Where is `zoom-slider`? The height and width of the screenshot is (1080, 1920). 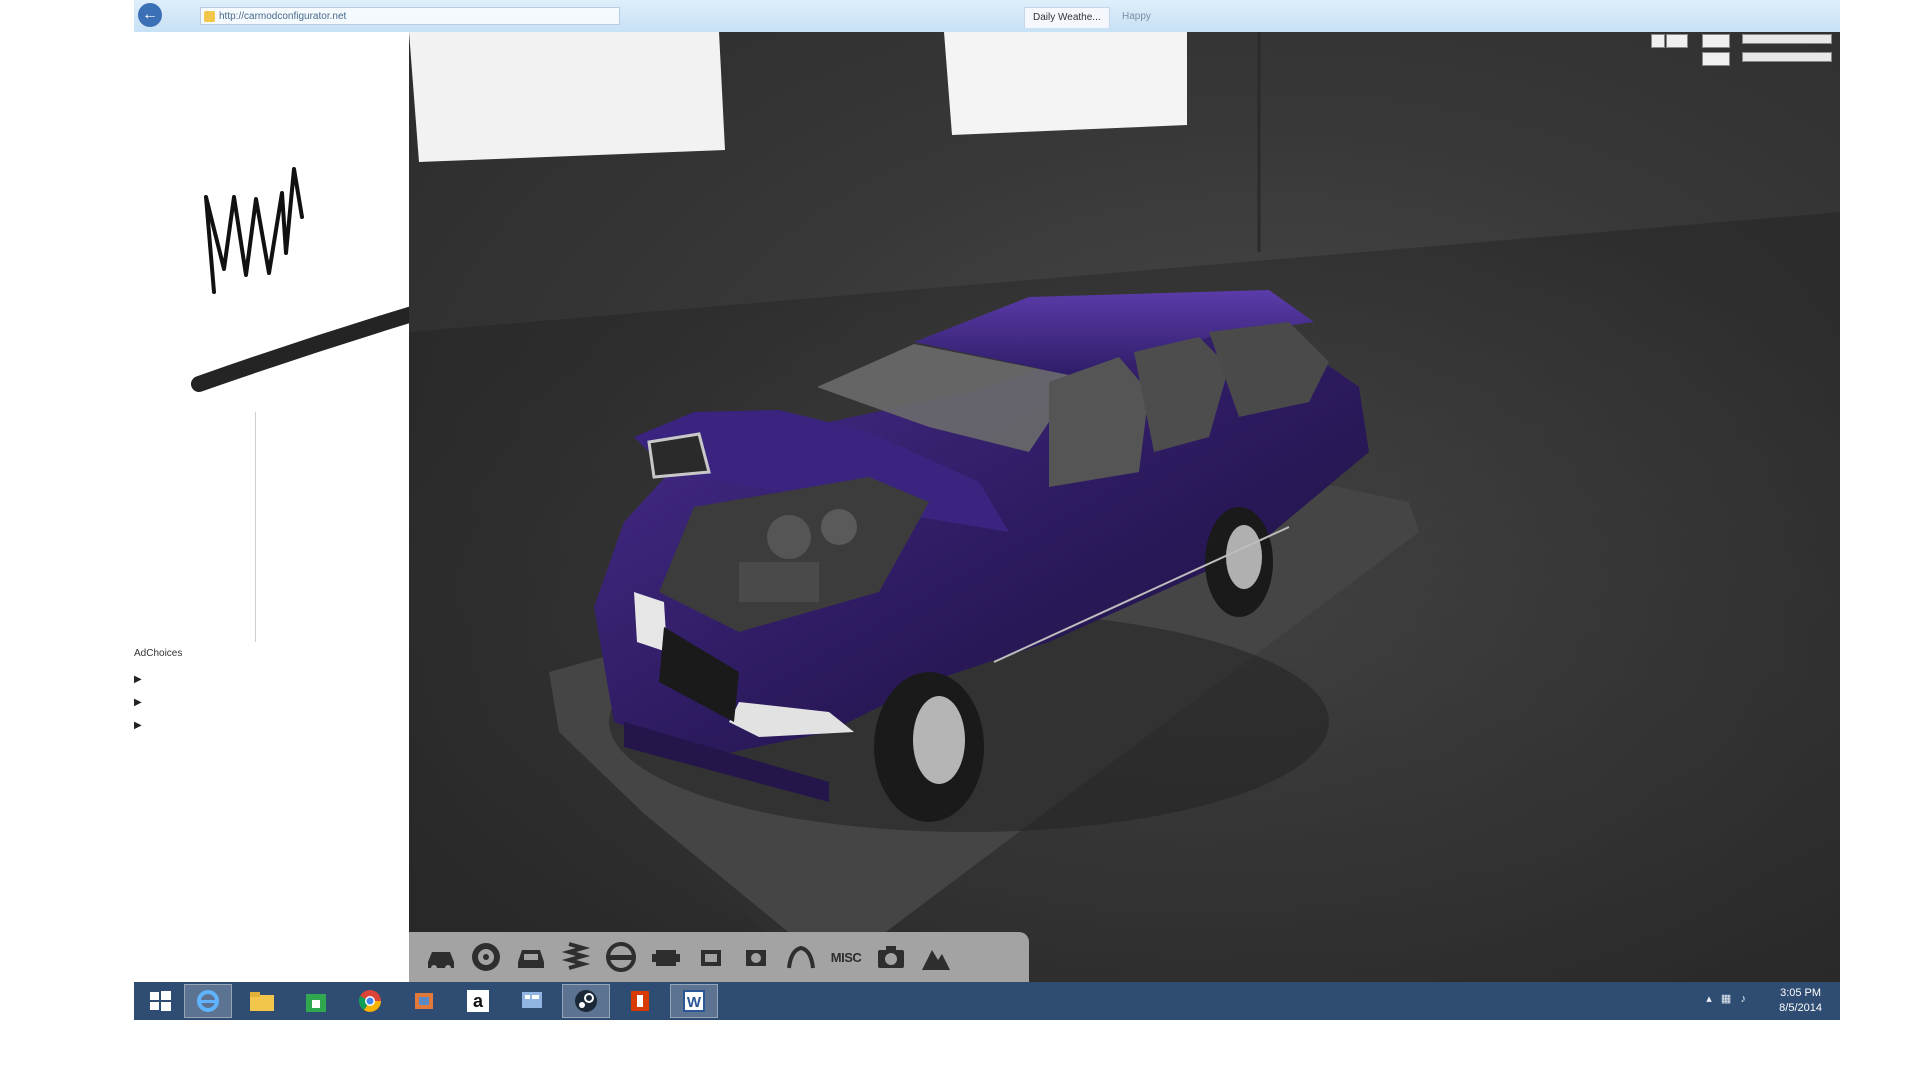
zoom-slider is located at coordinates (1787, 57).